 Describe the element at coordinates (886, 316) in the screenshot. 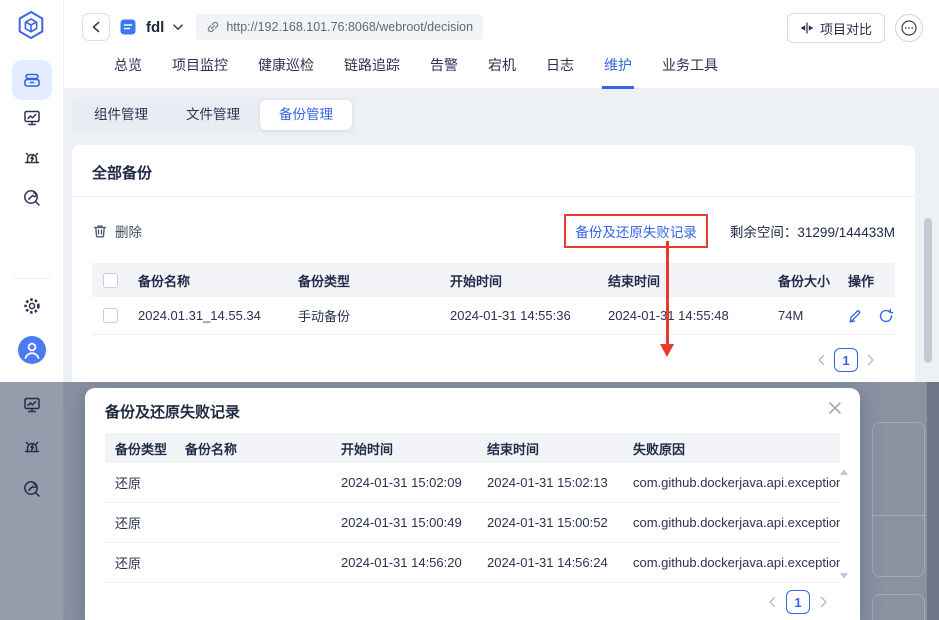

I see `restore-icon` at that location.